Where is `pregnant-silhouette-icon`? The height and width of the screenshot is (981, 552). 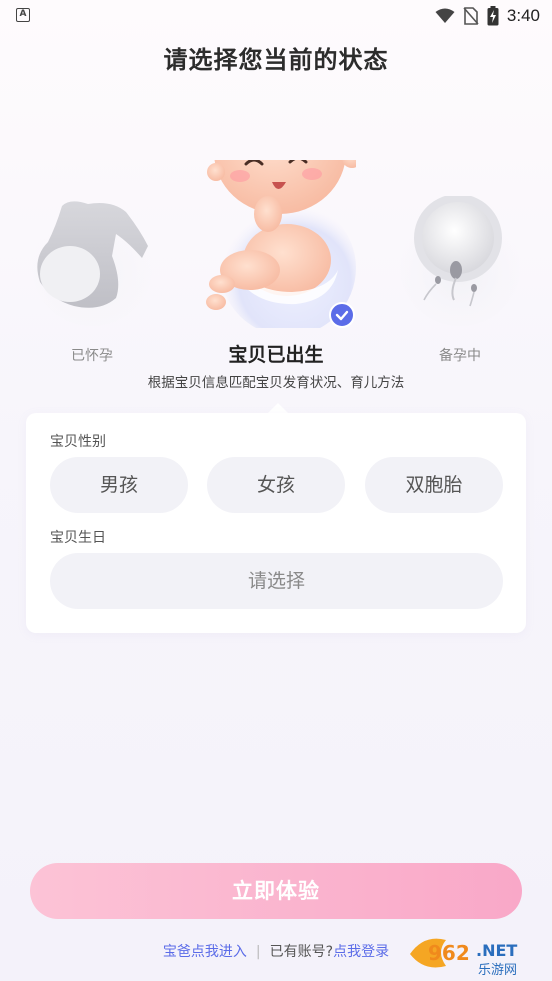
pregnant-silhouette-icon is located at coordinates (92, 263).